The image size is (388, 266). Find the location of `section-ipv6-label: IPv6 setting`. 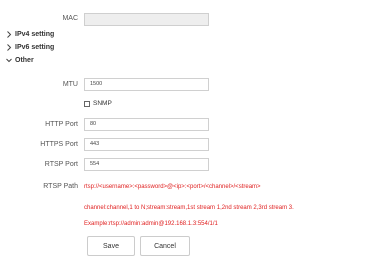

section-ipv6-label: IPv6 setting is located at coordinates (35, 47).